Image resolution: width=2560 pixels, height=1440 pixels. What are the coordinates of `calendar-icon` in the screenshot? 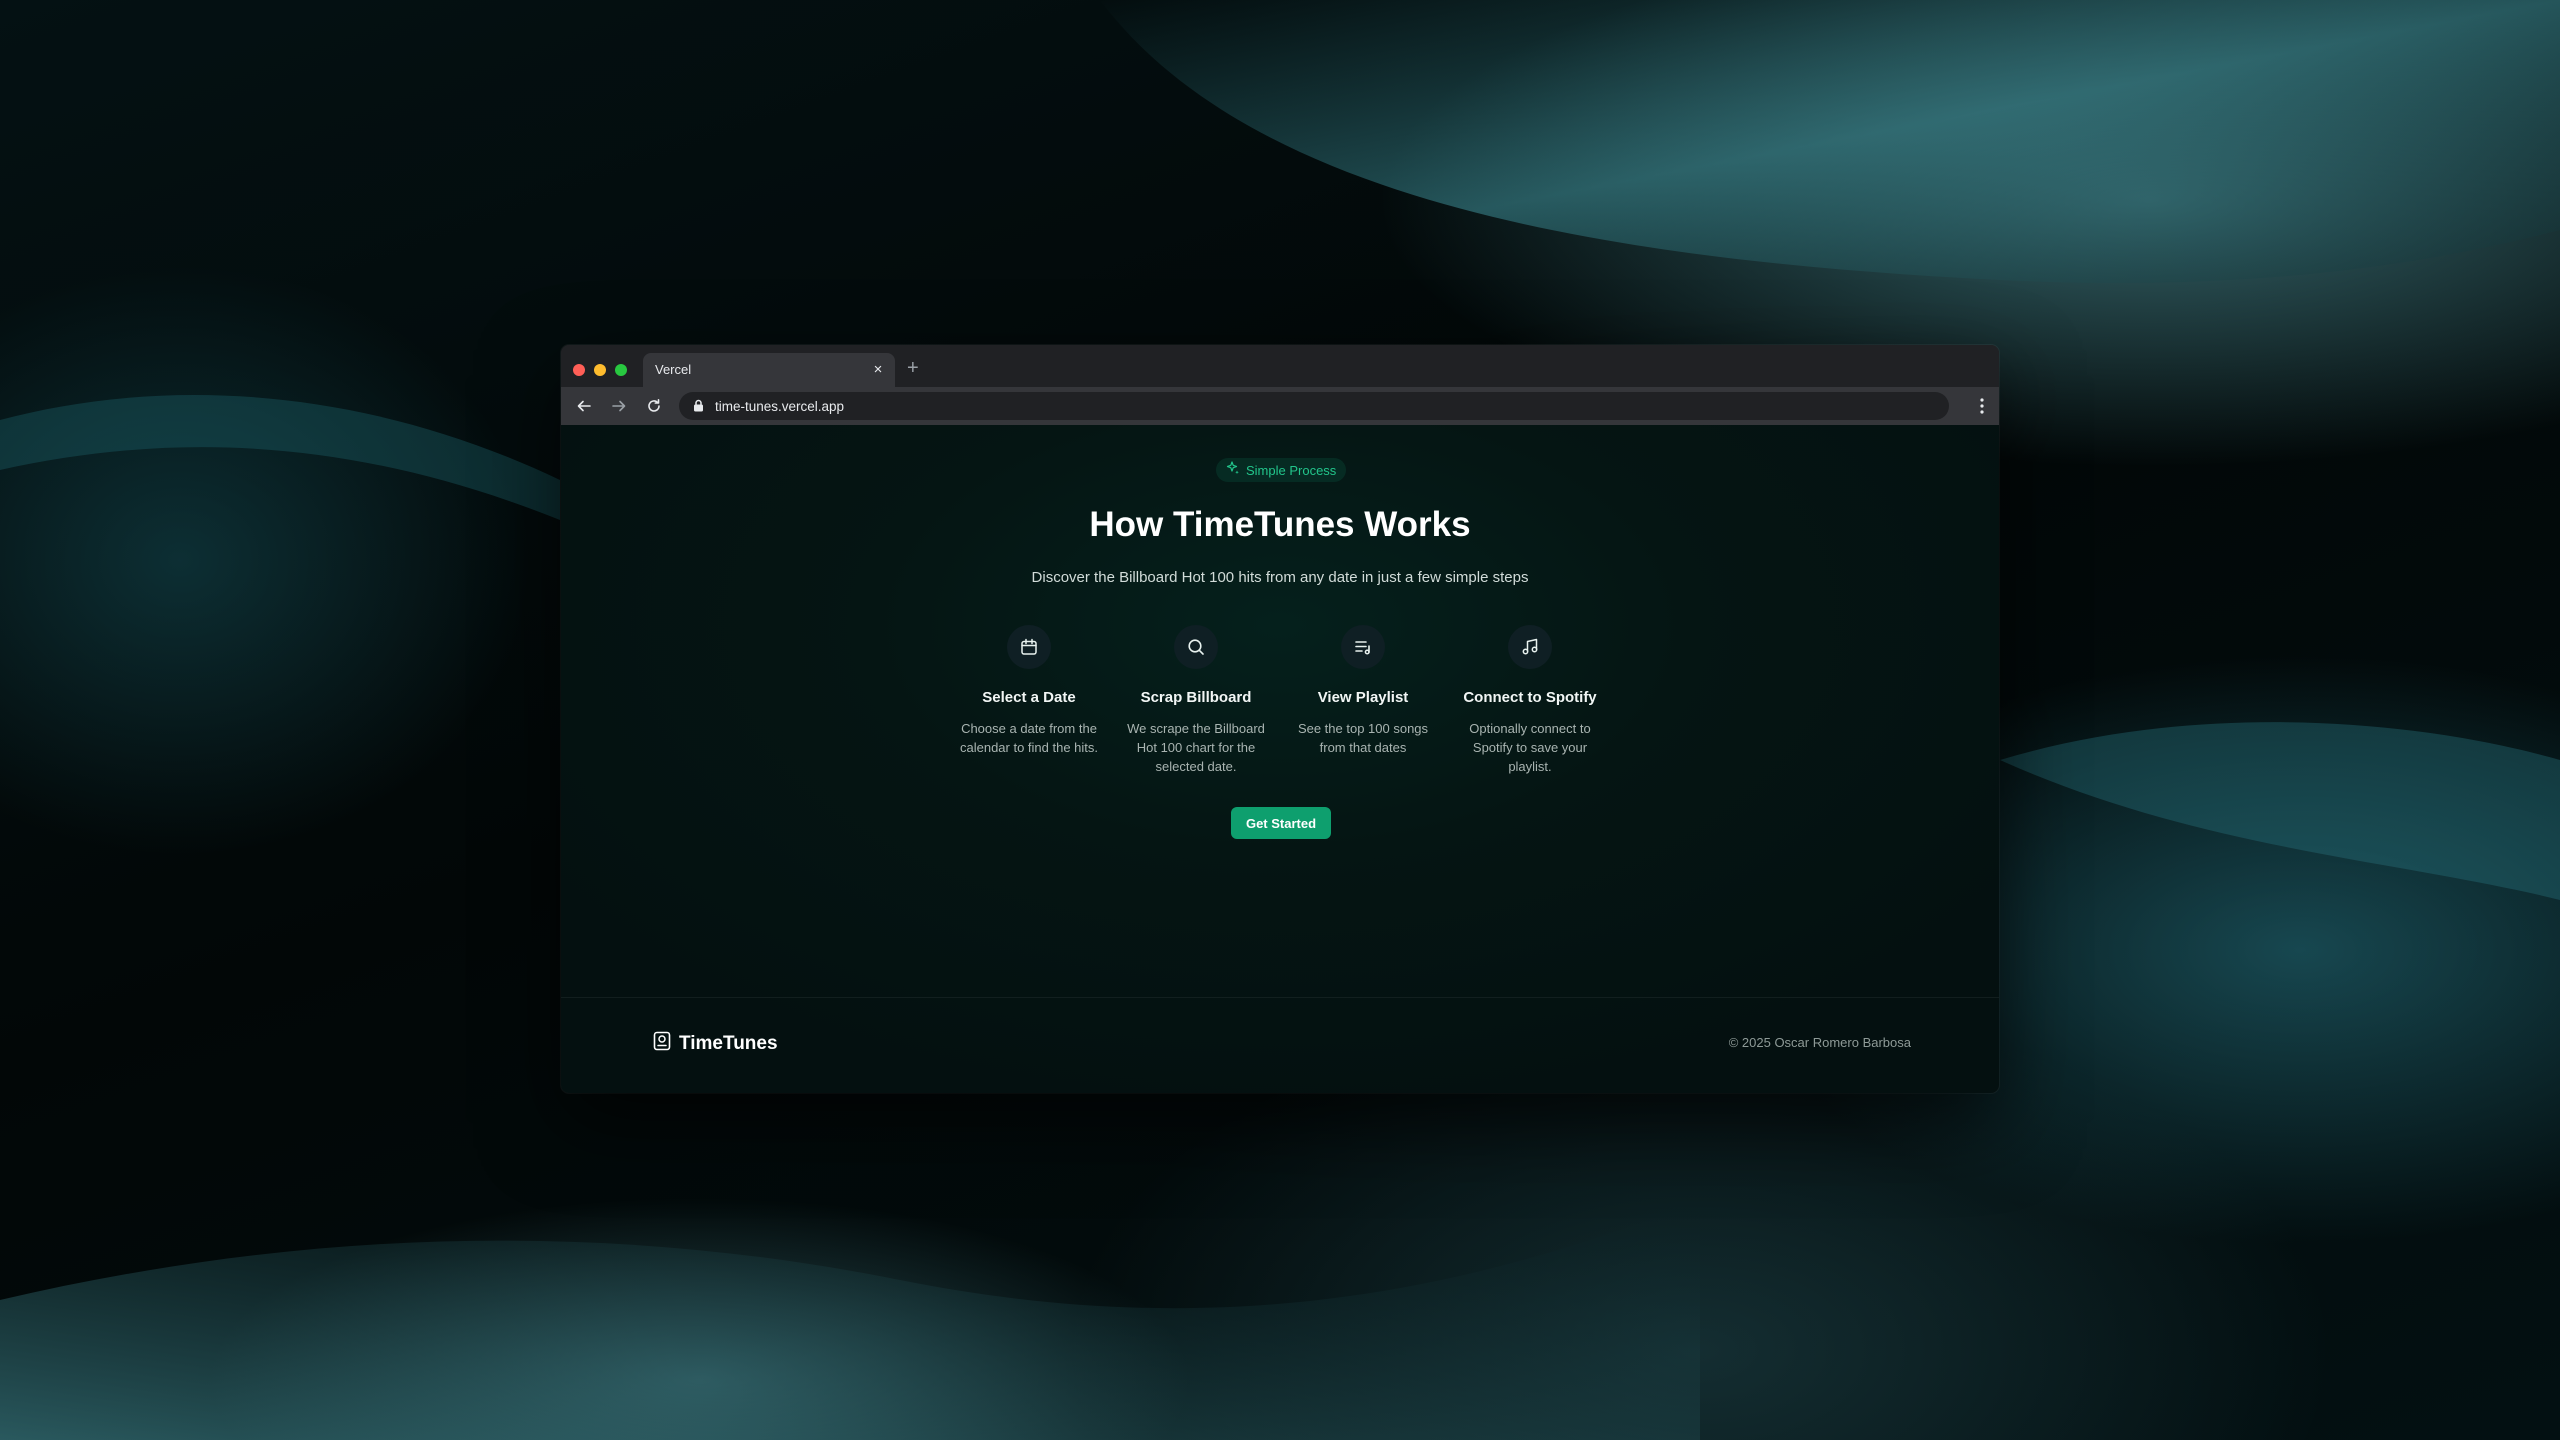 It's located at (1029, 647).